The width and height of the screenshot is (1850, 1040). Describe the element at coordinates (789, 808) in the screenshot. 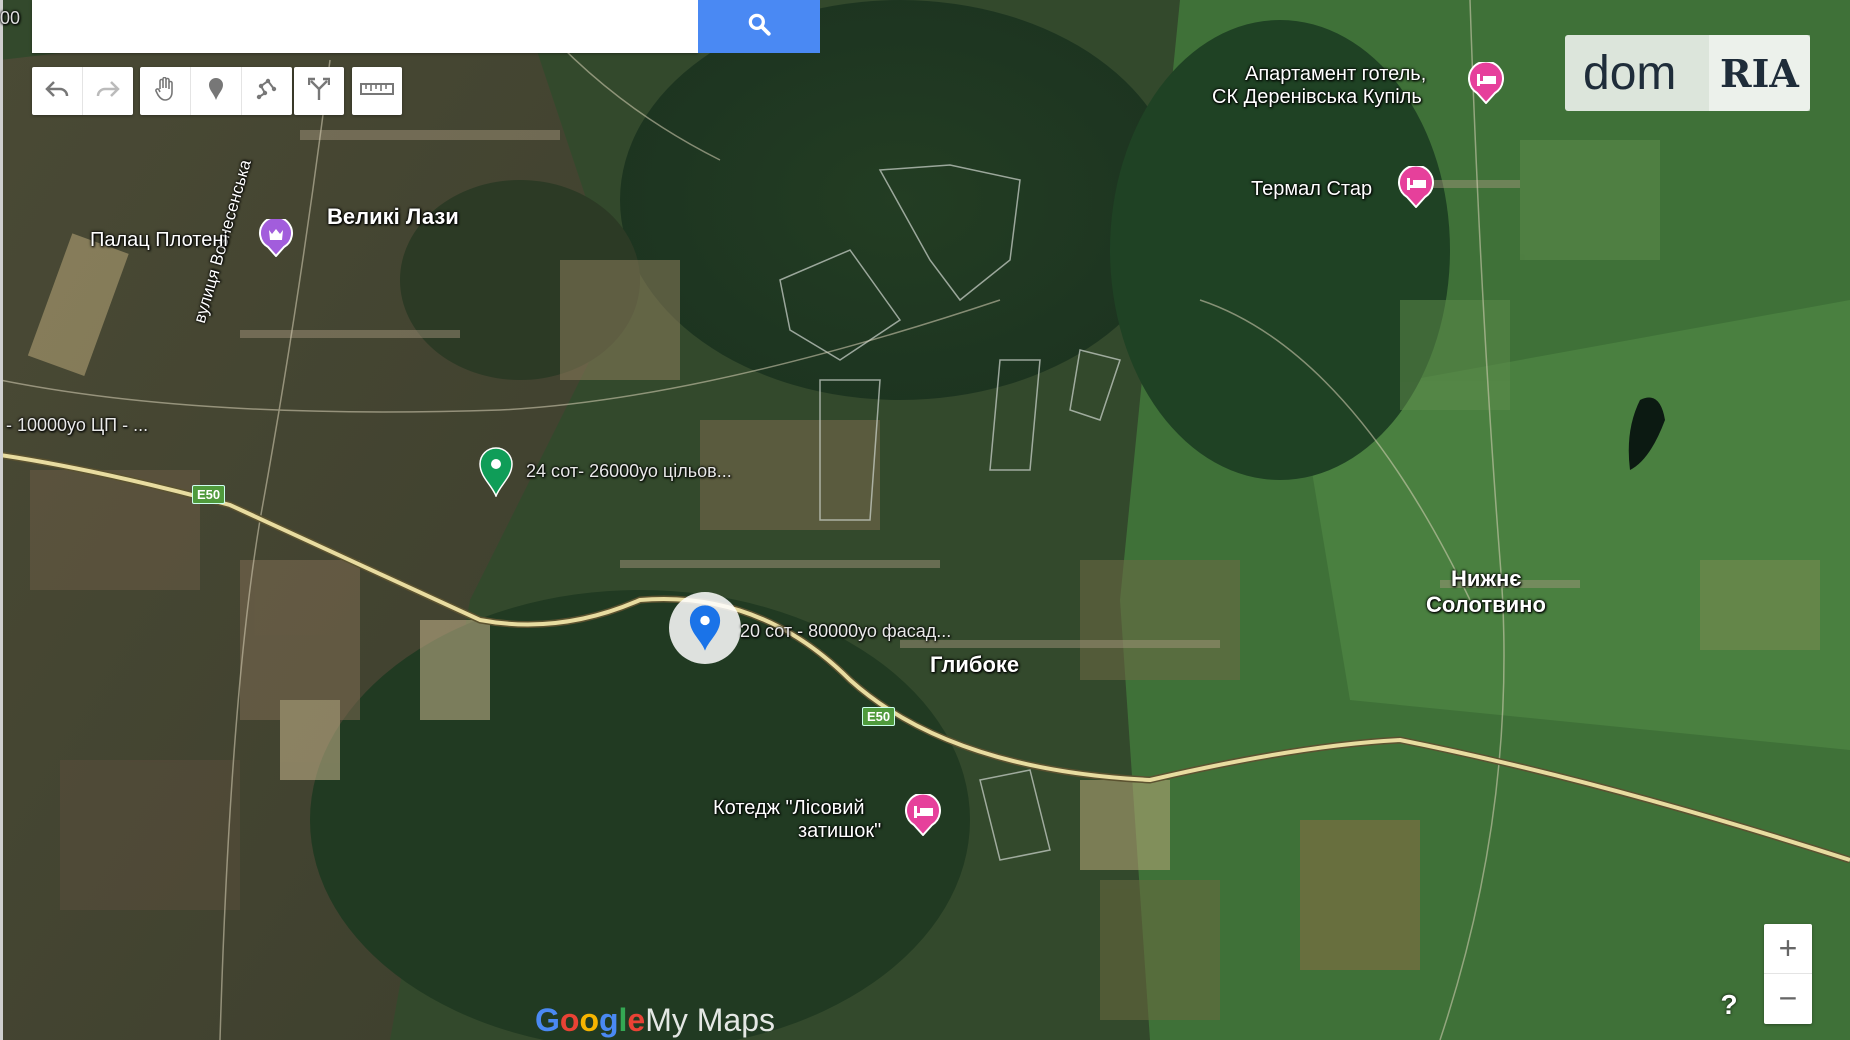

I see `poi-label-cottage-line1: Котедж "Лісовий` at that location.